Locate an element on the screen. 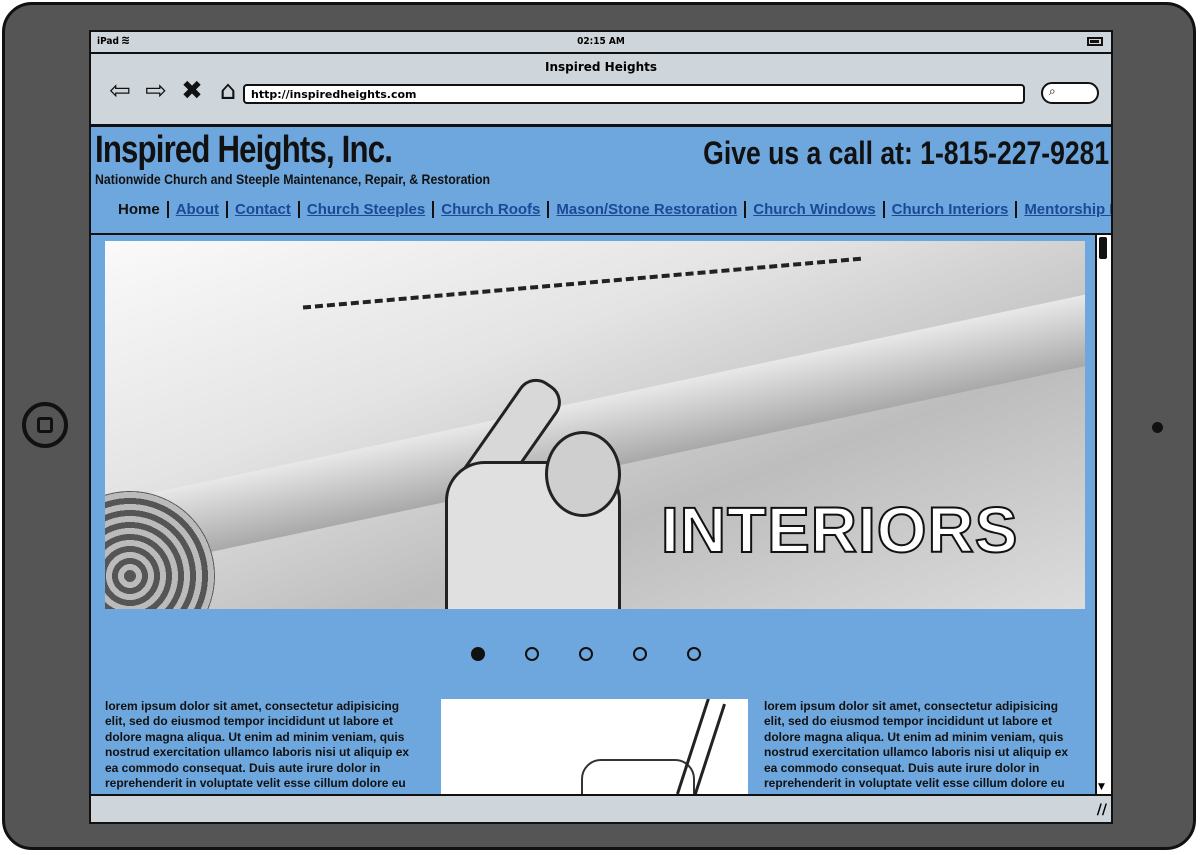 This screenshot has width=1202, height=855. browser-footer: // is located at coordinates (601, 808).